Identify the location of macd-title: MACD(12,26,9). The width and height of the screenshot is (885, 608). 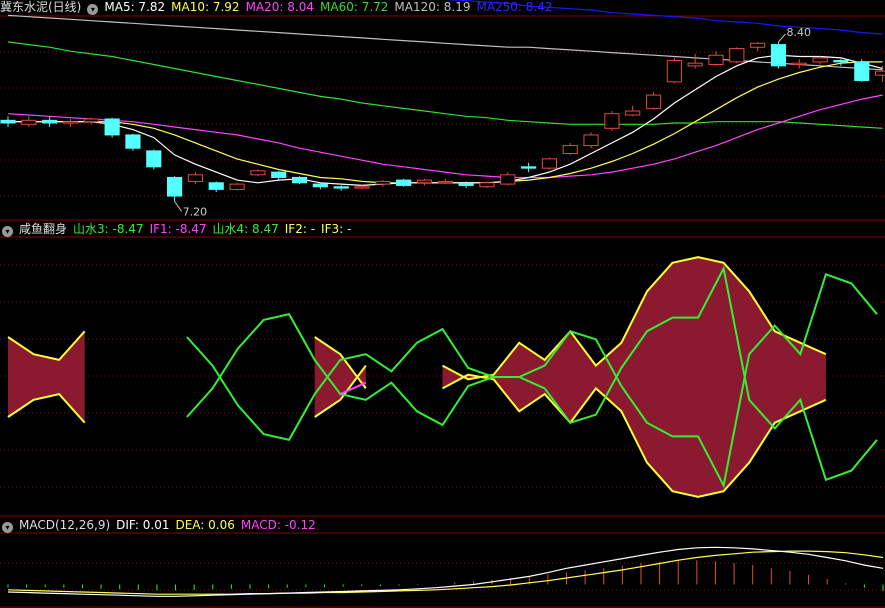
(65, 525).